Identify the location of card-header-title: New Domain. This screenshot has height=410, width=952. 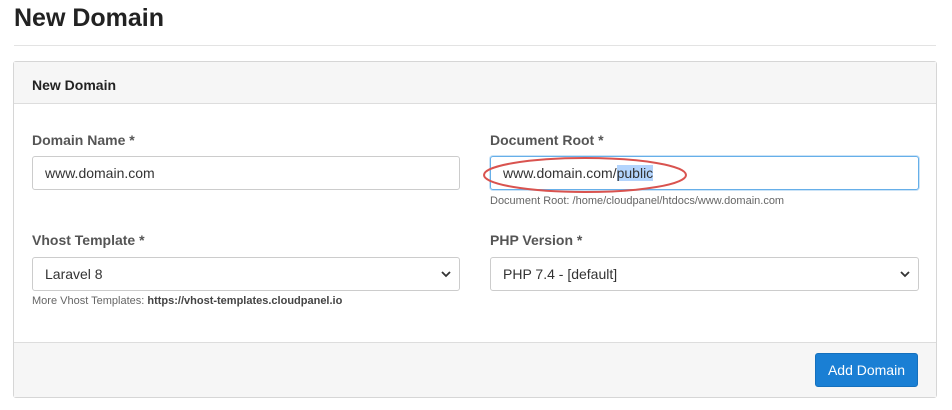
(74, 85).